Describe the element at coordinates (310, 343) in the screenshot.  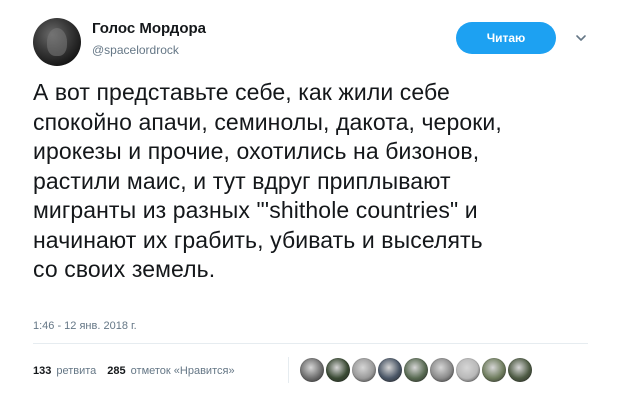
I see `divider` at that location.